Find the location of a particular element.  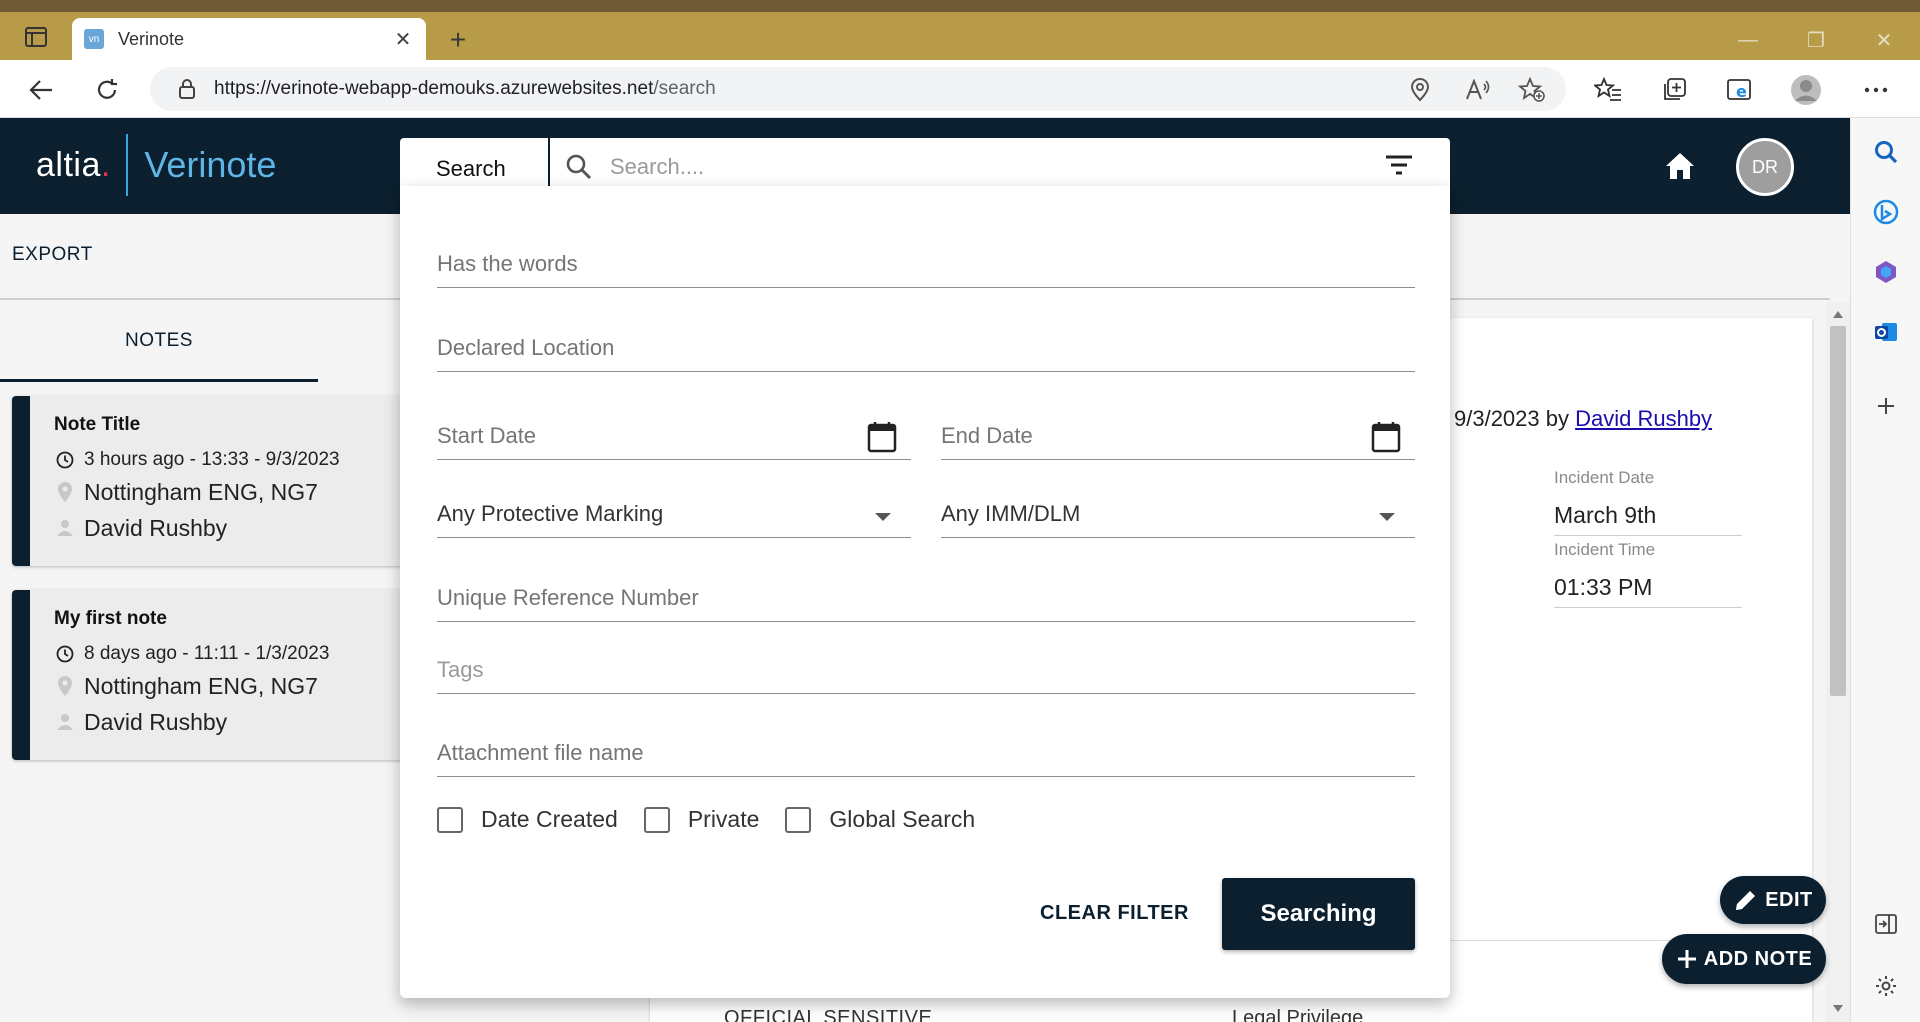

imm-dlm-select: Any IMM/DLM is located at coordinates (1178, 513).